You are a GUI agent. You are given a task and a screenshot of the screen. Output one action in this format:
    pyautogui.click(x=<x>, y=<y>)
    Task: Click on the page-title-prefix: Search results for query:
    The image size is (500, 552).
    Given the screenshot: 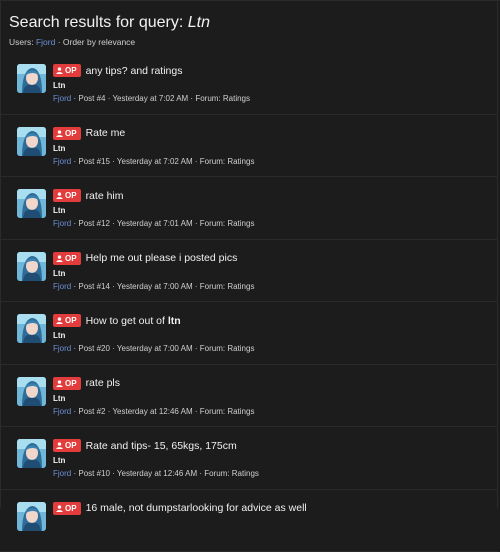 What is the action you would take?
    pyautogui.click(x=96, y=22)
    